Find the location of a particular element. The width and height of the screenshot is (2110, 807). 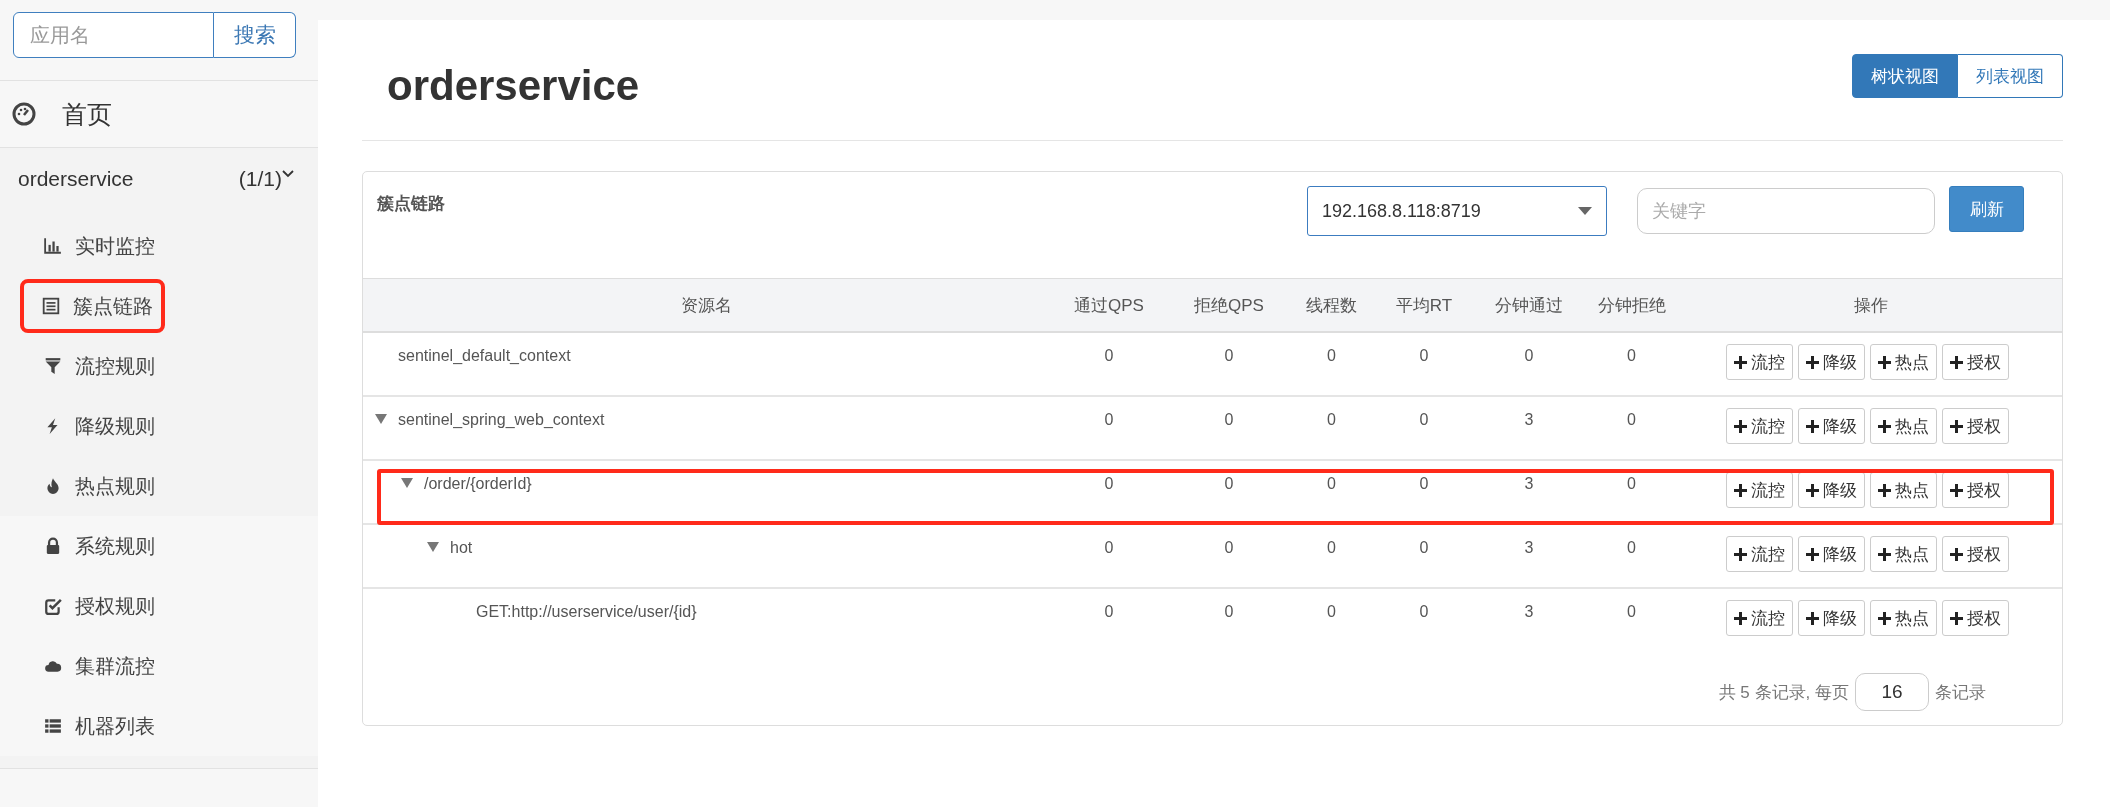

view-toggle: 列表视图 is located at coordinates (2010, 76).